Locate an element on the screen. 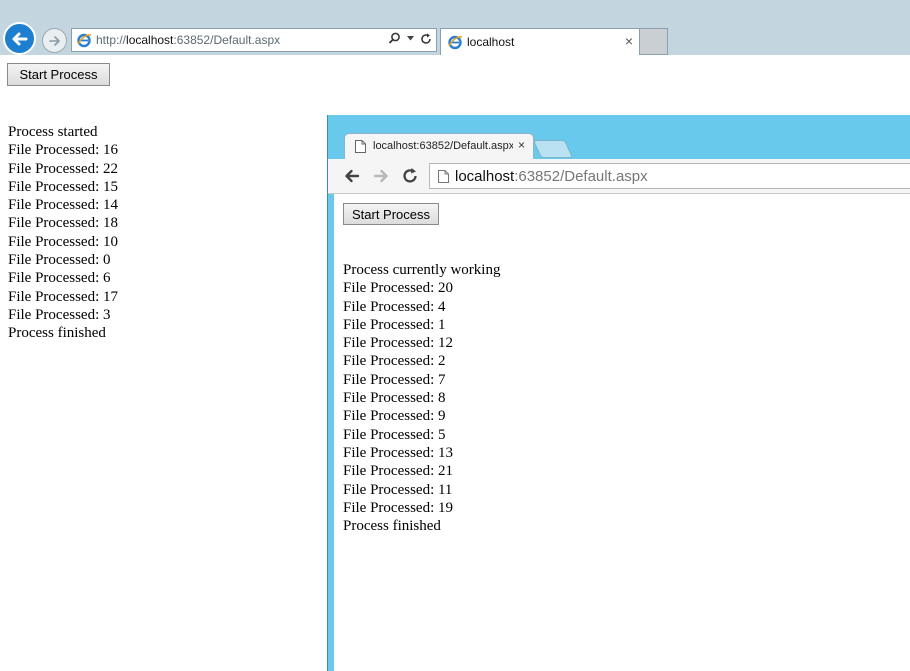 The height and width of the screenshot is (671, 910). log-line: File Processed: 17 is located at coordinates (63, 296).